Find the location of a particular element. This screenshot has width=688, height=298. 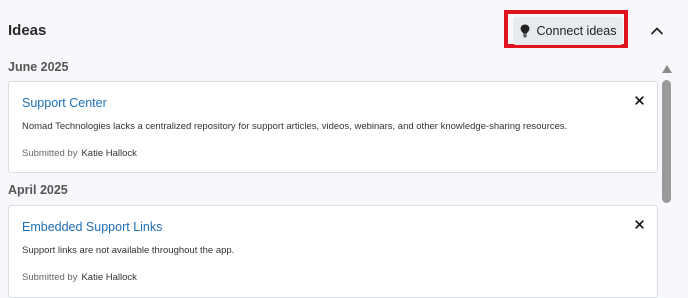

idea-title-link: Support Center is located at coordinates (64, 103).